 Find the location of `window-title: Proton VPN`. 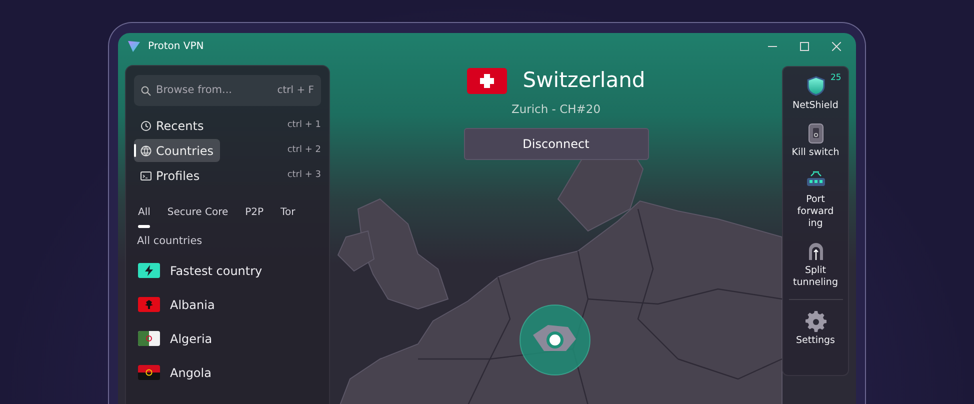

window-title: Proton VPN is located at coordinates (176, 47).